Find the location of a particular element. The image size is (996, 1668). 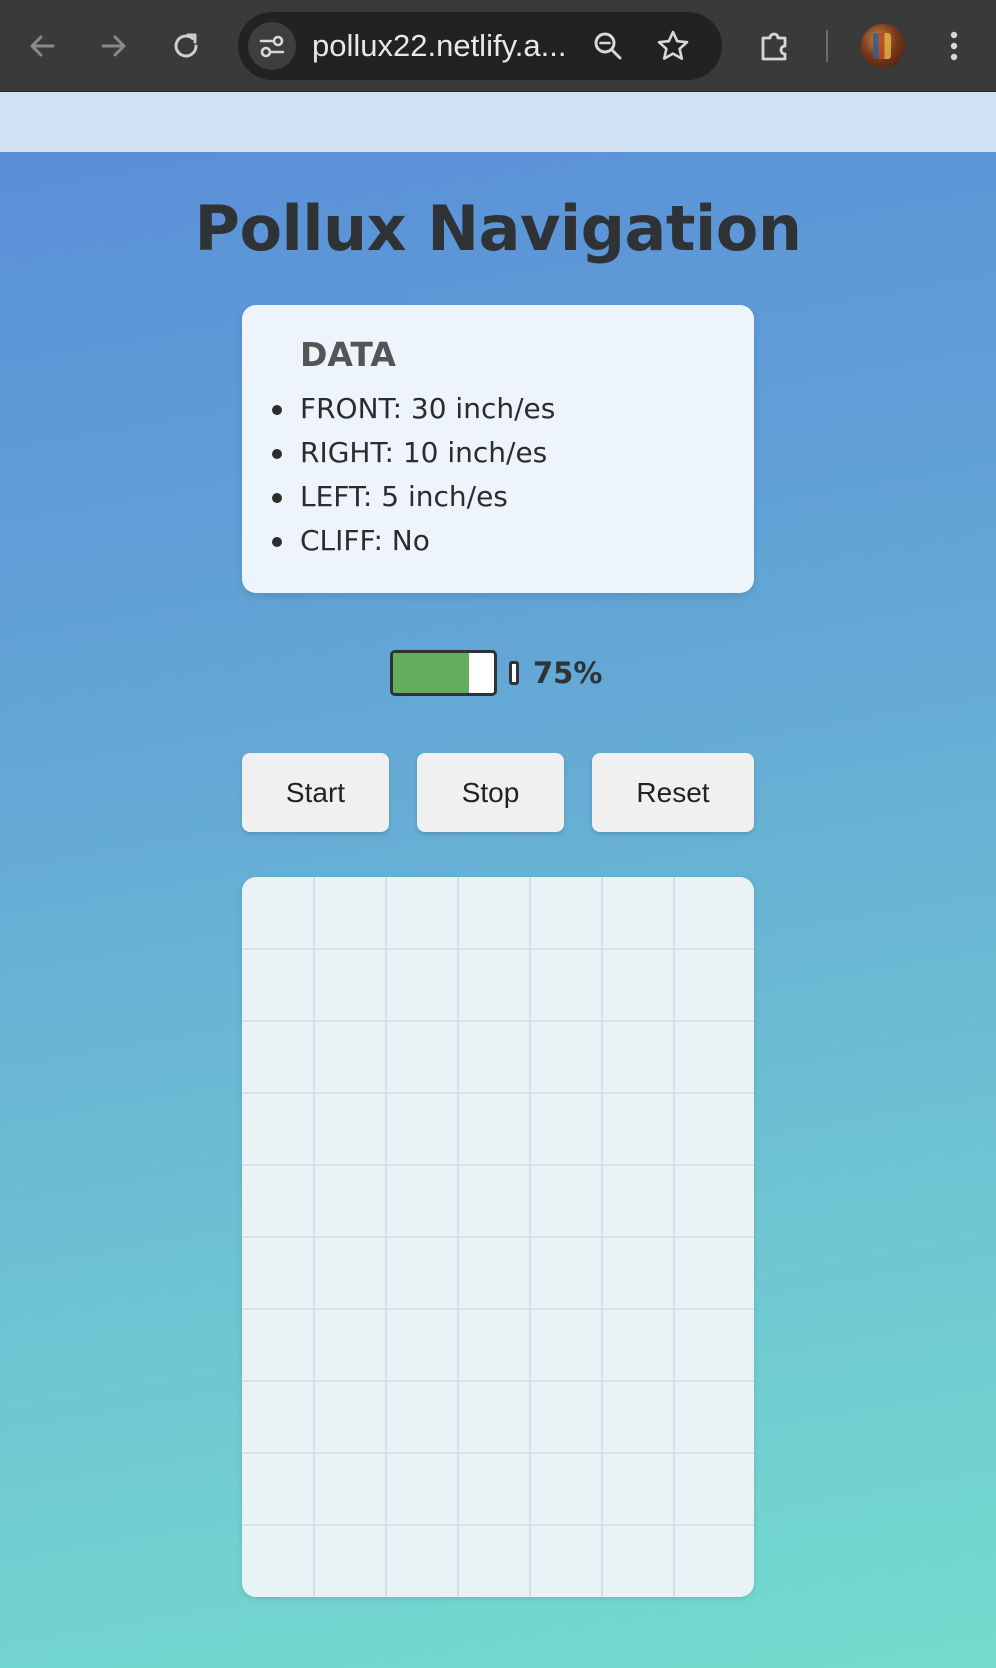

toolbar-divider is located at coordinates (827, 46).